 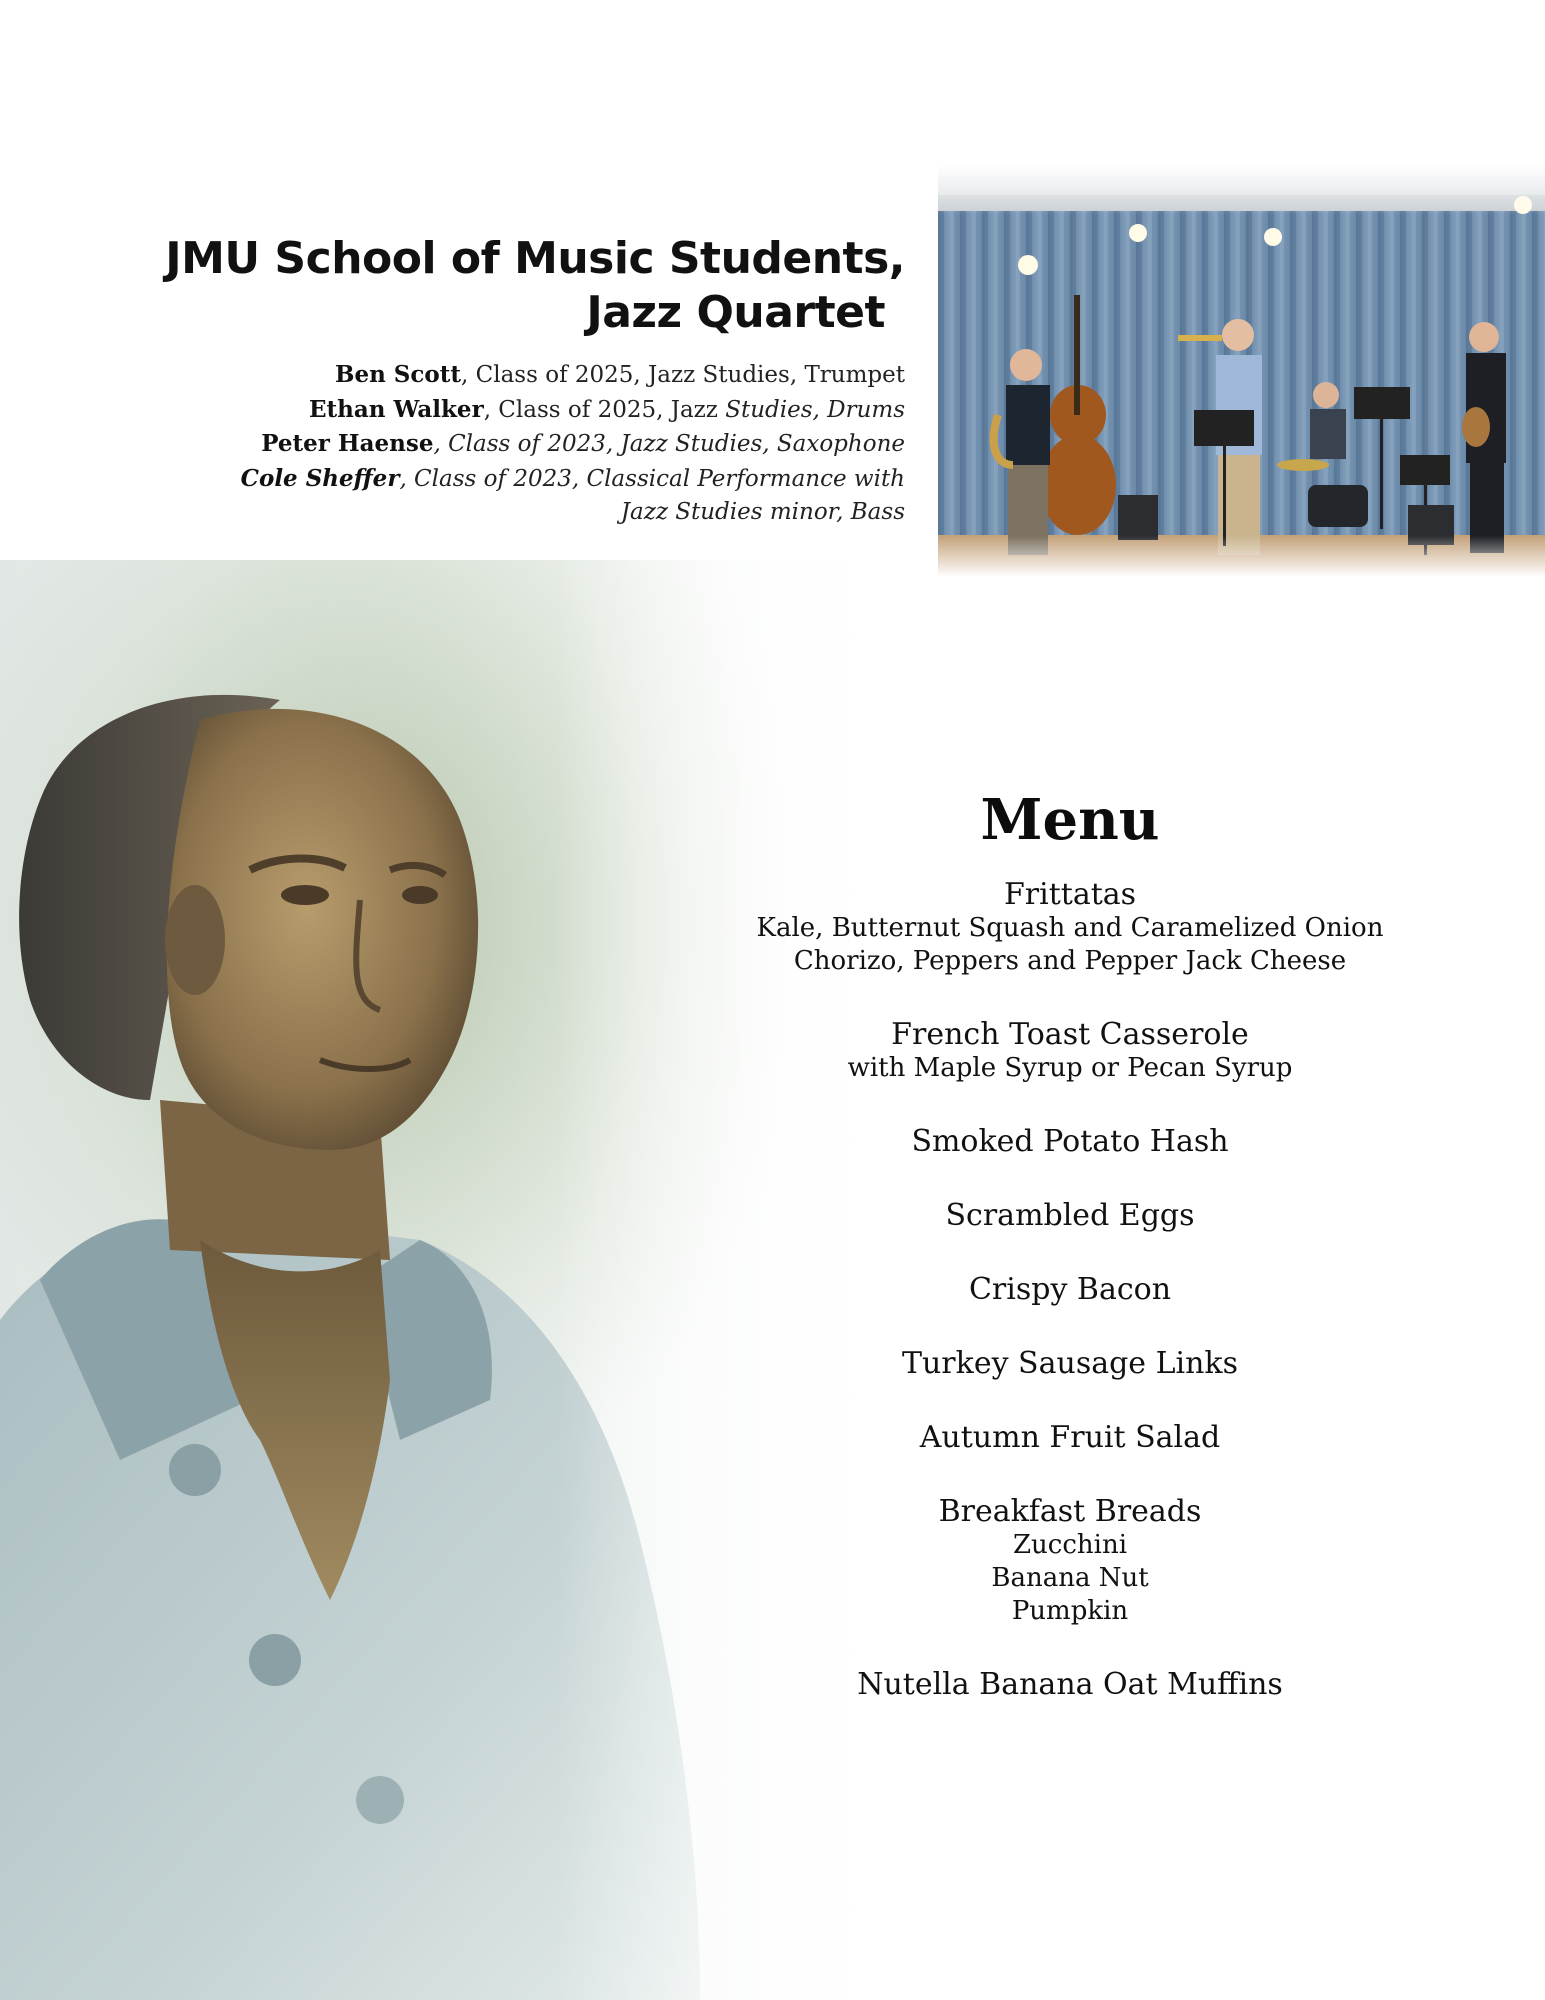 What do you see at coordinates (1070, 894) in the screenshot?
I see `menu-item-name: Frittatas` at bounding box center [1070, 894].